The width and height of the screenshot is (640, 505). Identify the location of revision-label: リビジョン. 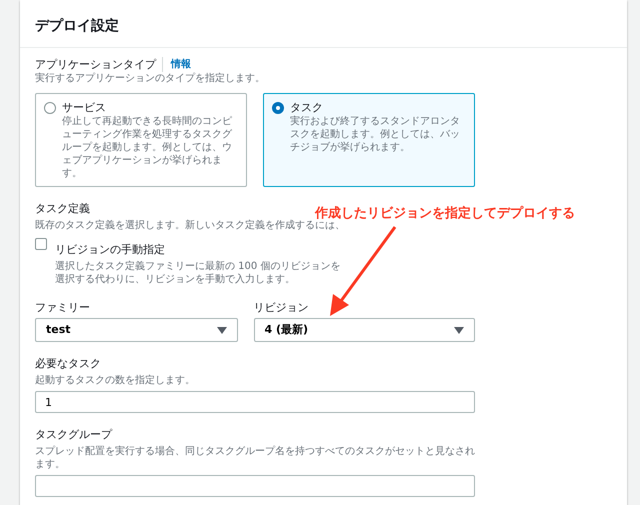
(281, 307).